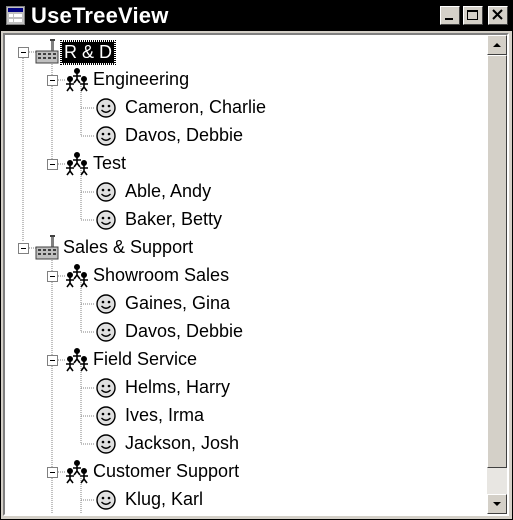  I want to click on tree-node-group: Test, so click(246, 164).